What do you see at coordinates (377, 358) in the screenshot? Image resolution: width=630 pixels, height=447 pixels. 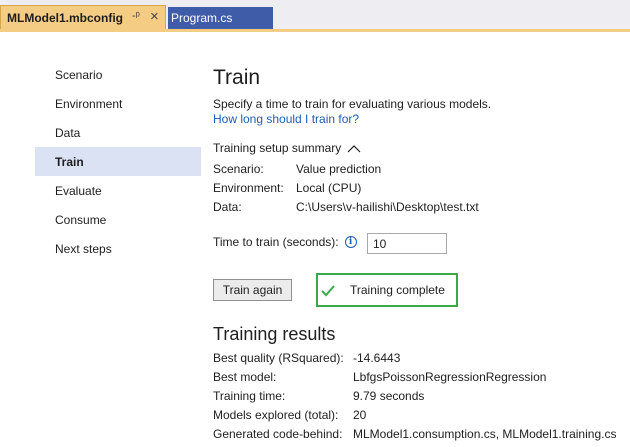 I see `result-value-best-quality: -14.6443` at bounding box center [377, 358].